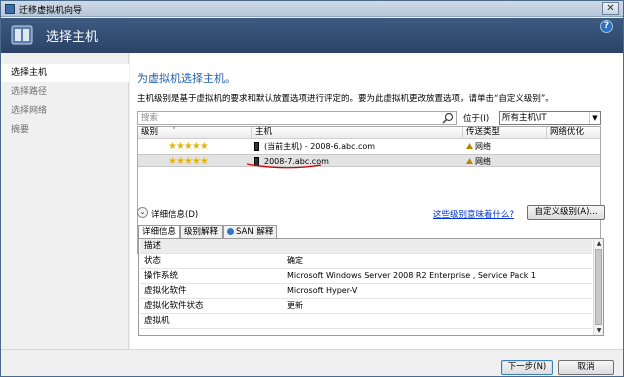 This screenshot has height=377, width=624. What do you see at coordinates (606, 26) in the screenshot?
I see `help-icon: ?` at bounding box center [606, 26].